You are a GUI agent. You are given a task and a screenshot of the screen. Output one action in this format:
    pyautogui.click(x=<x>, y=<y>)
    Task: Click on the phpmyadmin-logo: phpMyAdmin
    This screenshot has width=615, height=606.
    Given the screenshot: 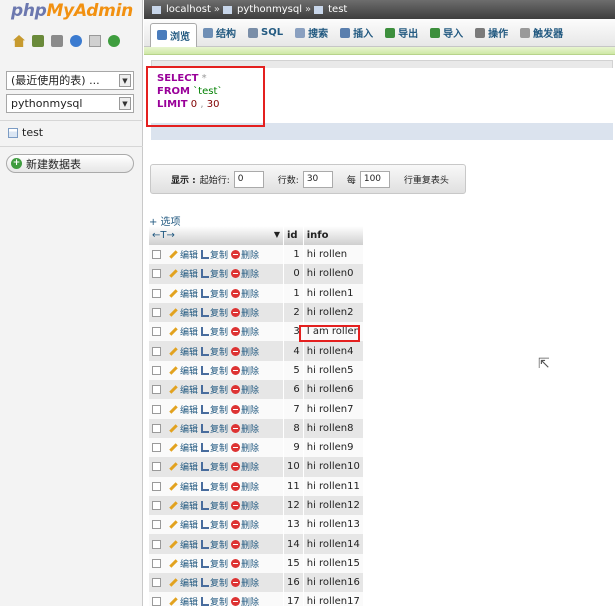 What is the action you would take?
    pyautogui.click(x=72, y=11)
    